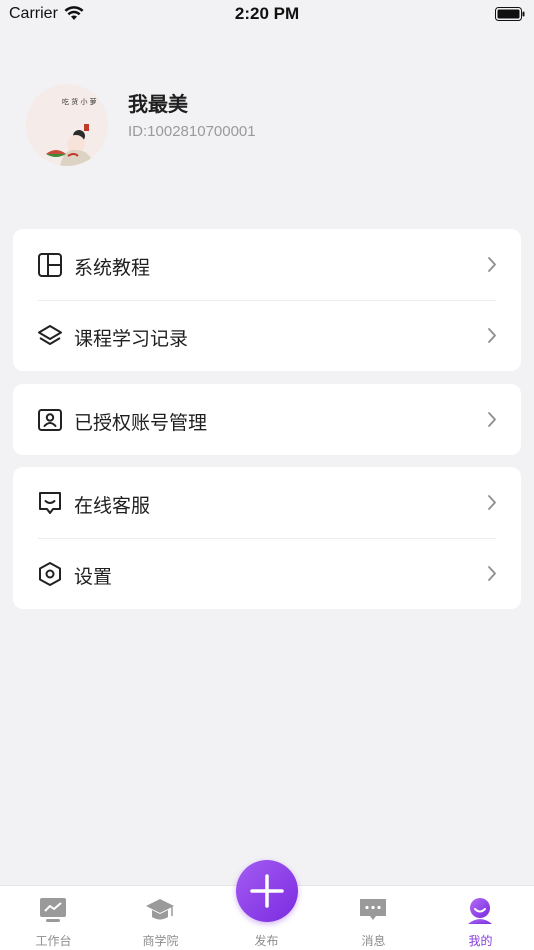 The height and width of the screenshot is (950, 534). What do you see at coordinates (373, 941) in the screenshot?
I see `tab-label: 消息` at bounding box center [373, 941].